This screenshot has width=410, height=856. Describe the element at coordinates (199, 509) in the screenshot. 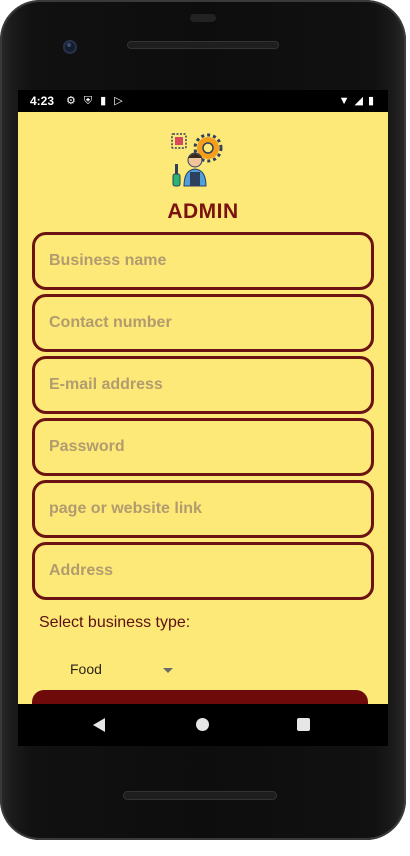

I see `website-link-input` at that location.